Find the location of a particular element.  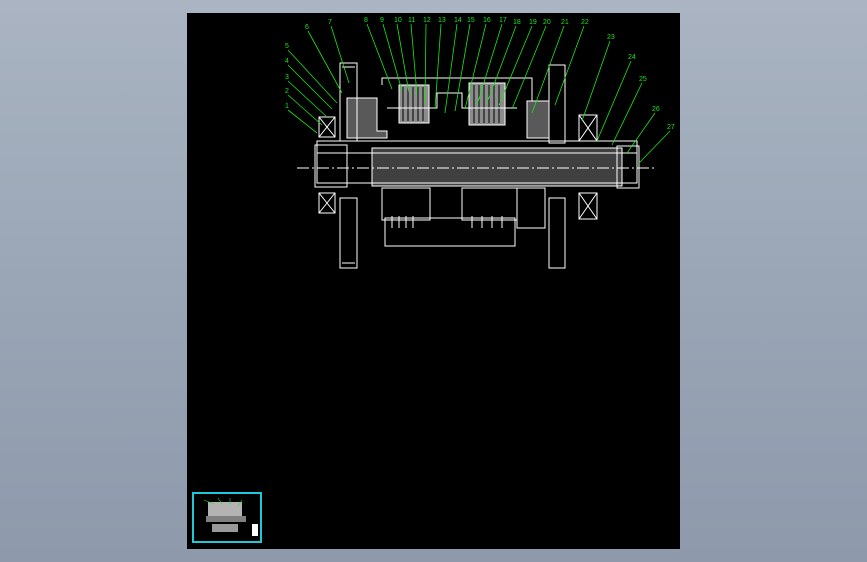

right-flange-lower is located at coordinates (557, 233).